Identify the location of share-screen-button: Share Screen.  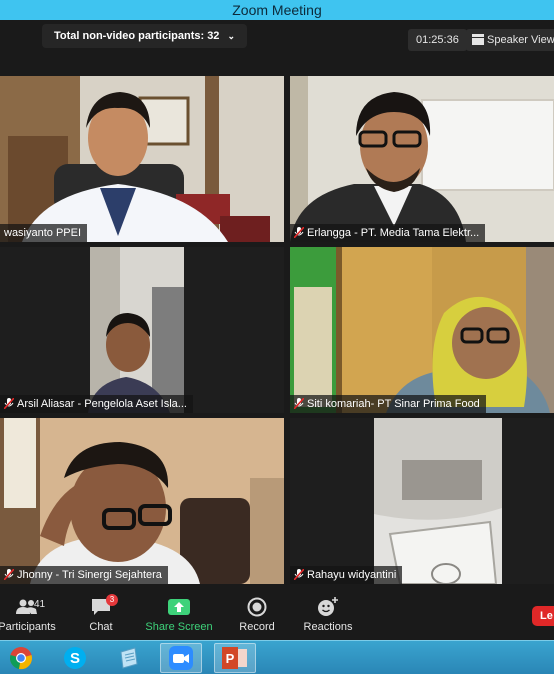
(179, 614).